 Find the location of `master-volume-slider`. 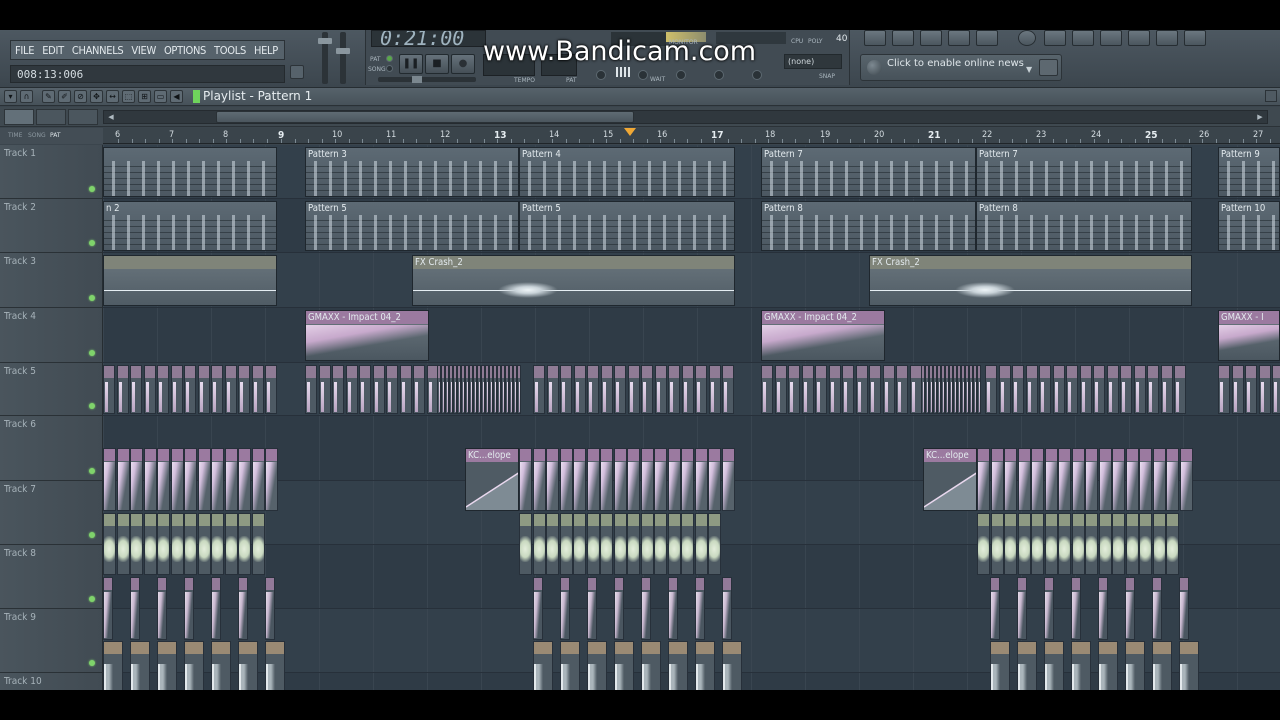

master-volume-slider is located at coordinates (325, 58).